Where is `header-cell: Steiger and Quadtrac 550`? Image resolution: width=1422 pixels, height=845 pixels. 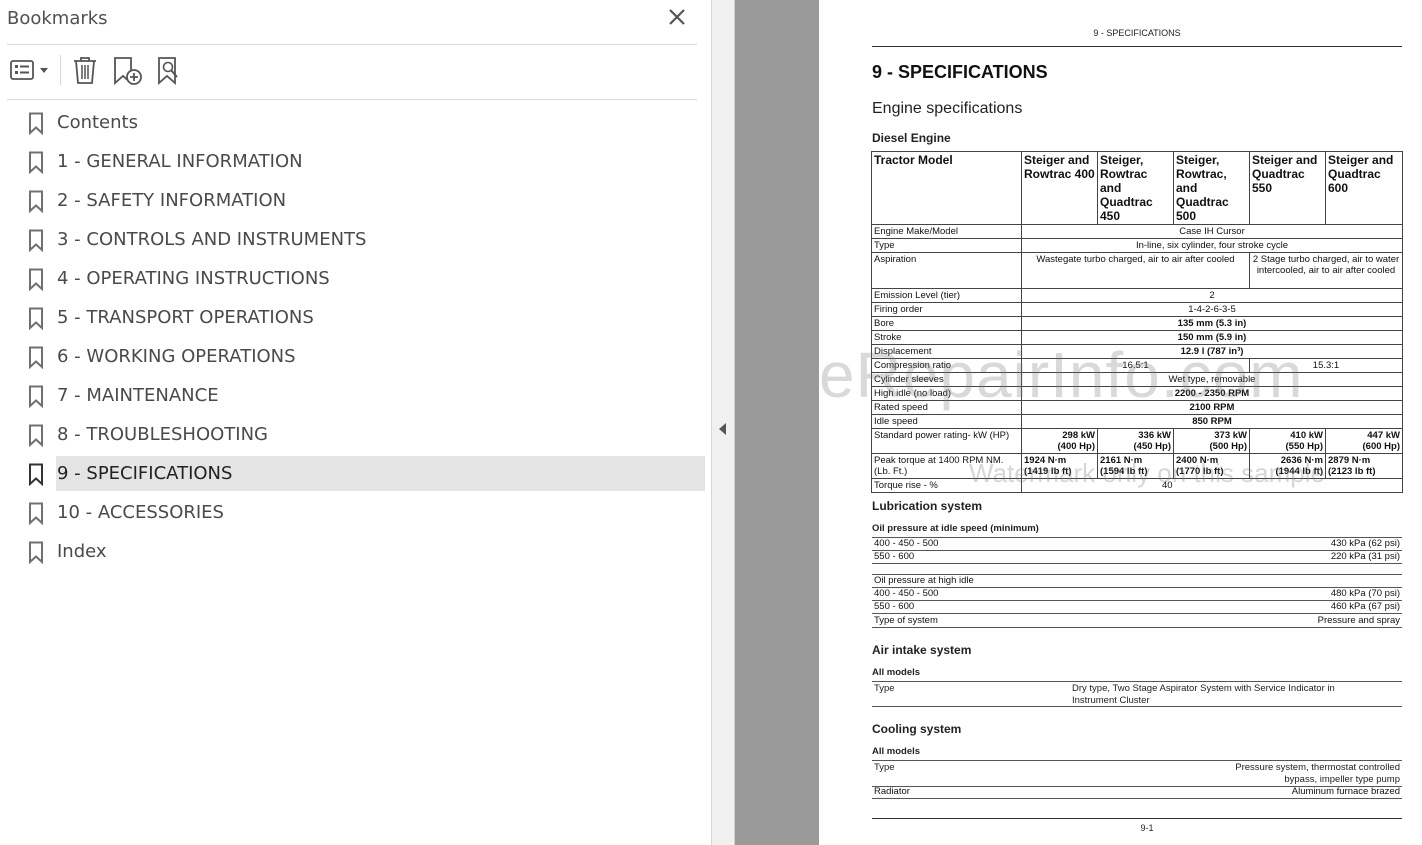 header-cell: Steiger and Quadtrac 550 is located at coordinates (1287, 188).